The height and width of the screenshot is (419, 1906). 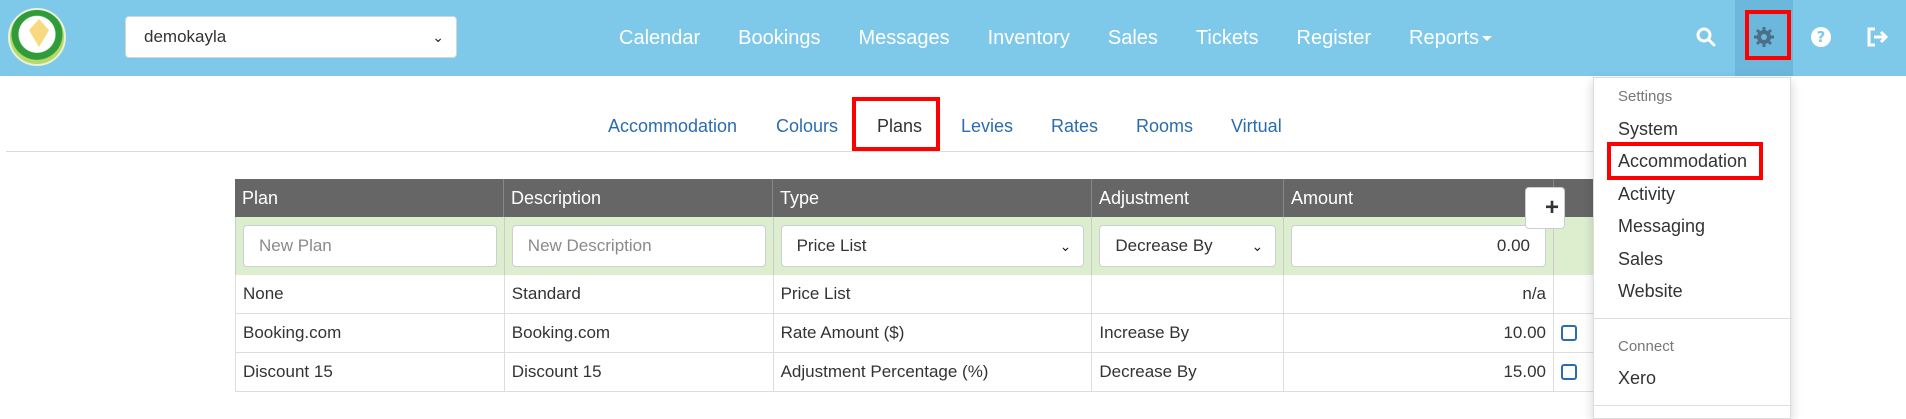 I want to click on type-select: Price List ⌄, so click(x=932, y=246).